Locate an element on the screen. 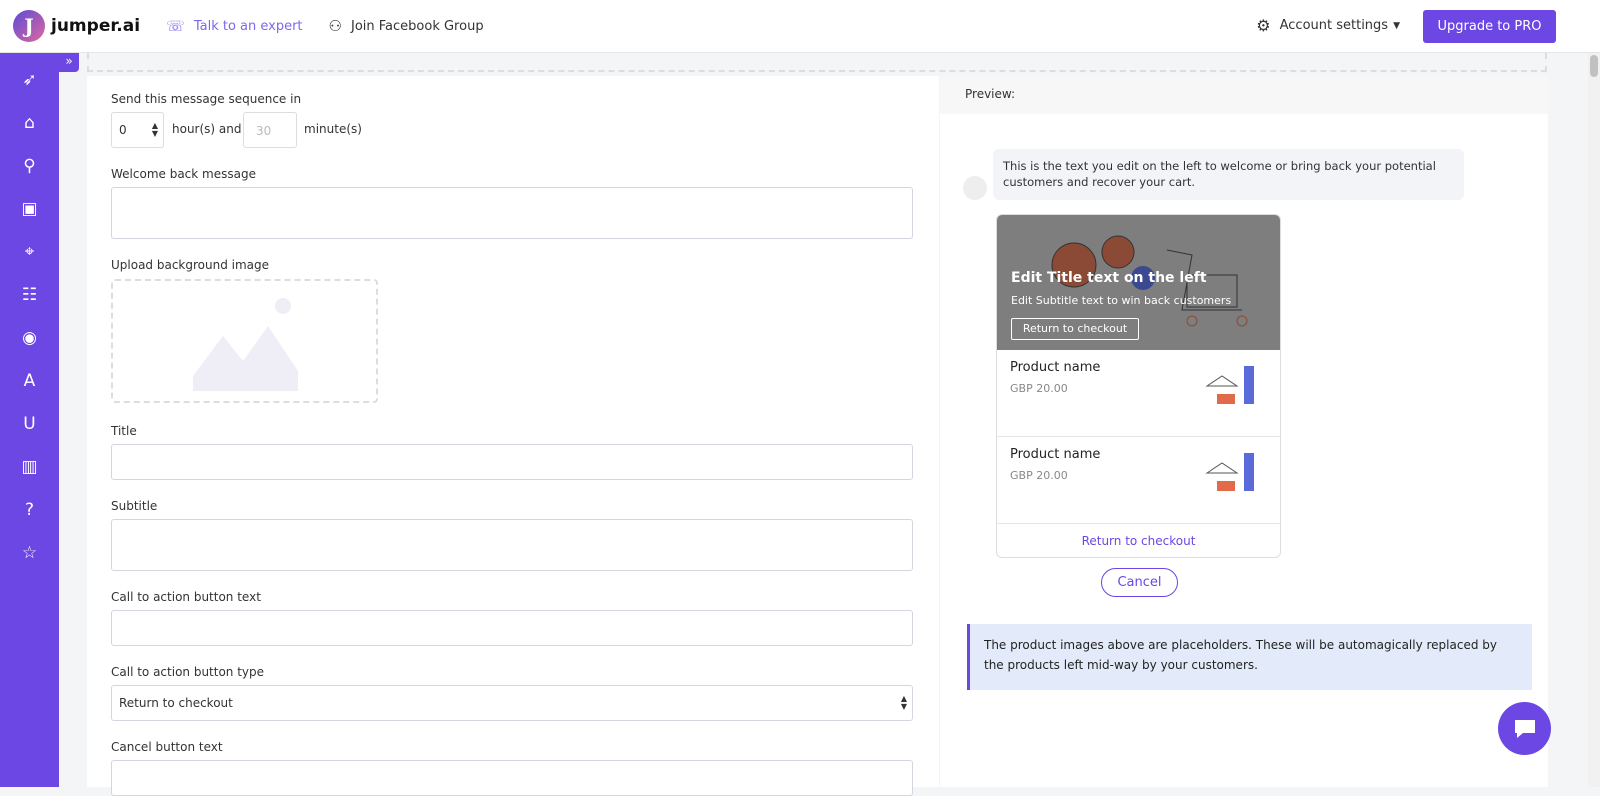 The height and width of the screenshot is (796, 1600). box-icon: ▣ is located at coordinates (29, 208).